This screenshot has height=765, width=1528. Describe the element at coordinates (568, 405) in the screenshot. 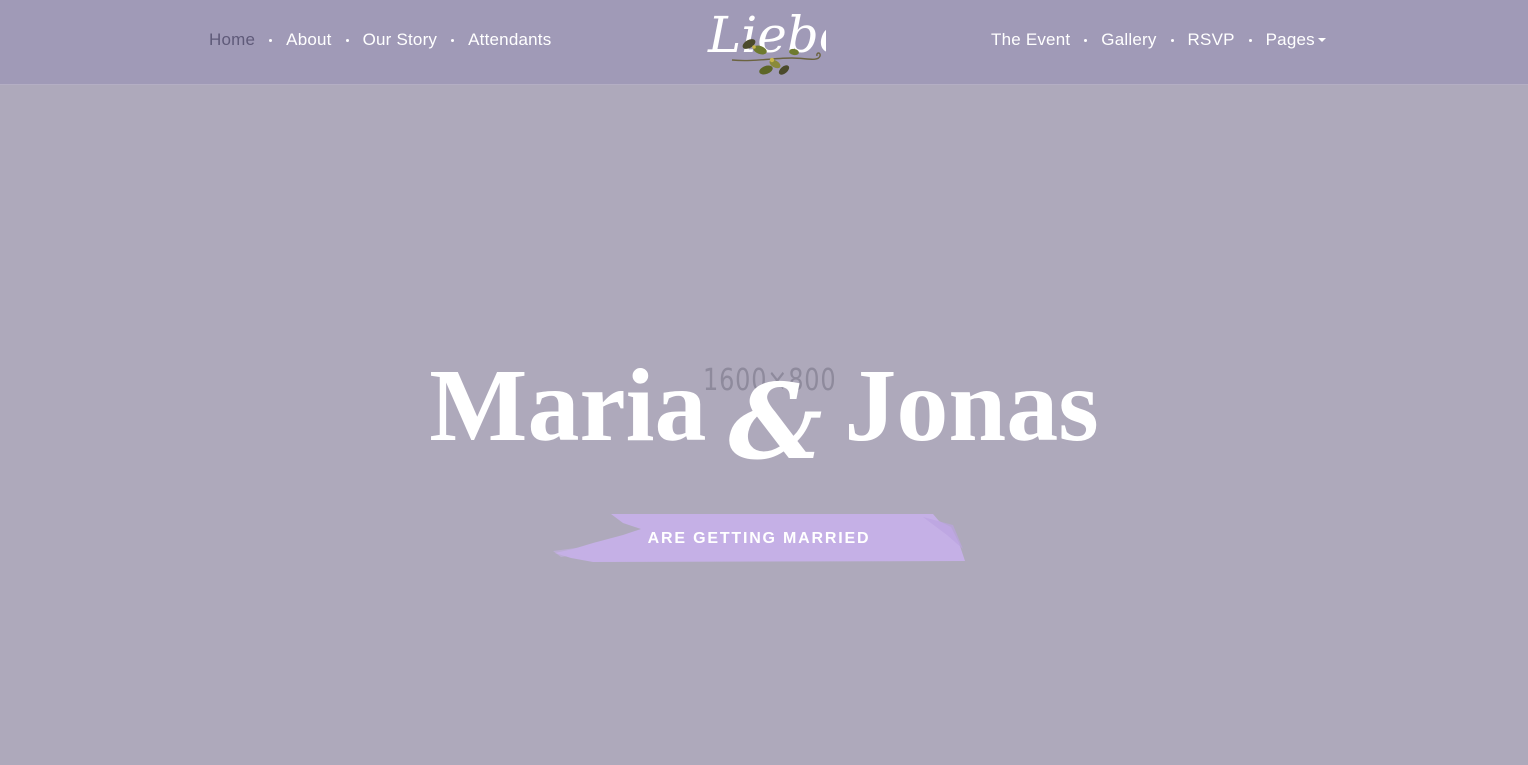

I see `hero-name-one: Maria` at that location.